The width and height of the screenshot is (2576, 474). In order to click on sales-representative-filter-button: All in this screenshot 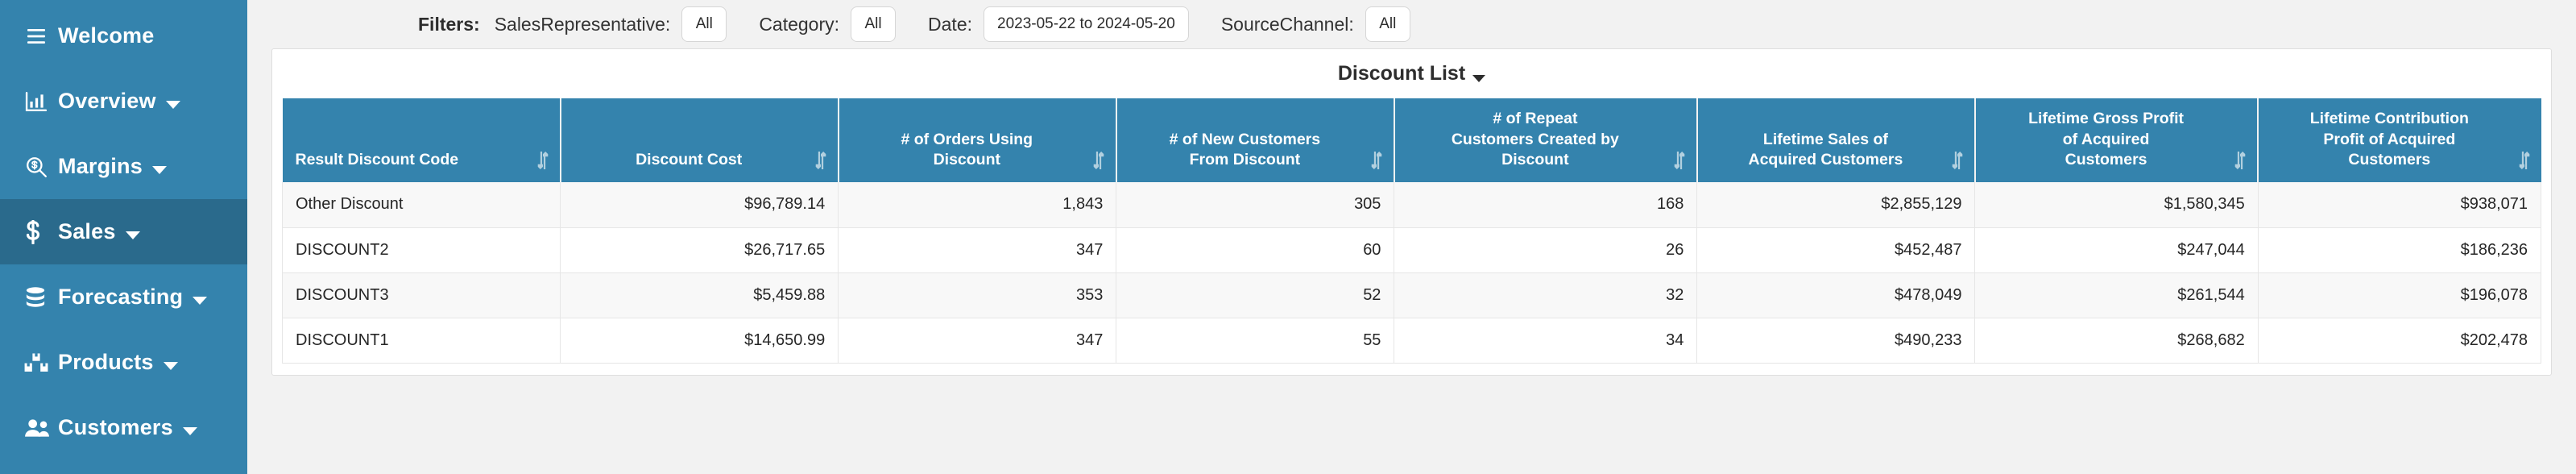, I will do `click(704, 24)`.